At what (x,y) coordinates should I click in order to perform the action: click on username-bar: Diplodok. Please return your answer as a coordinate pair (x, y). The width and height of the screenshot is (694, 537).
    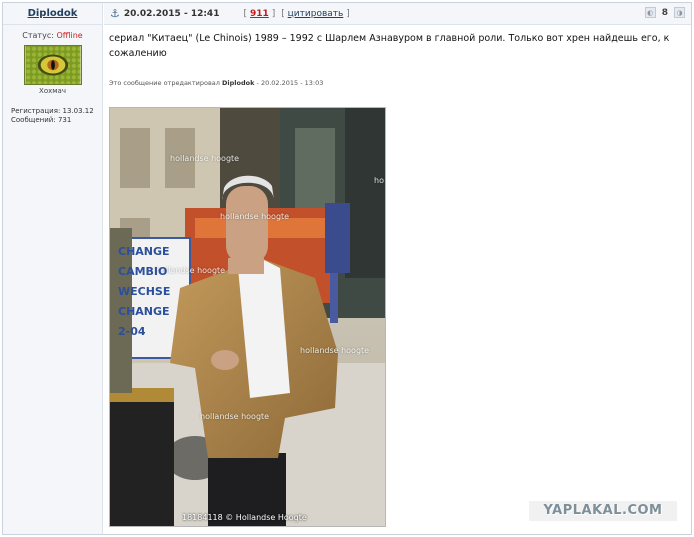
    Looking at the image, I should click on (52, 14).